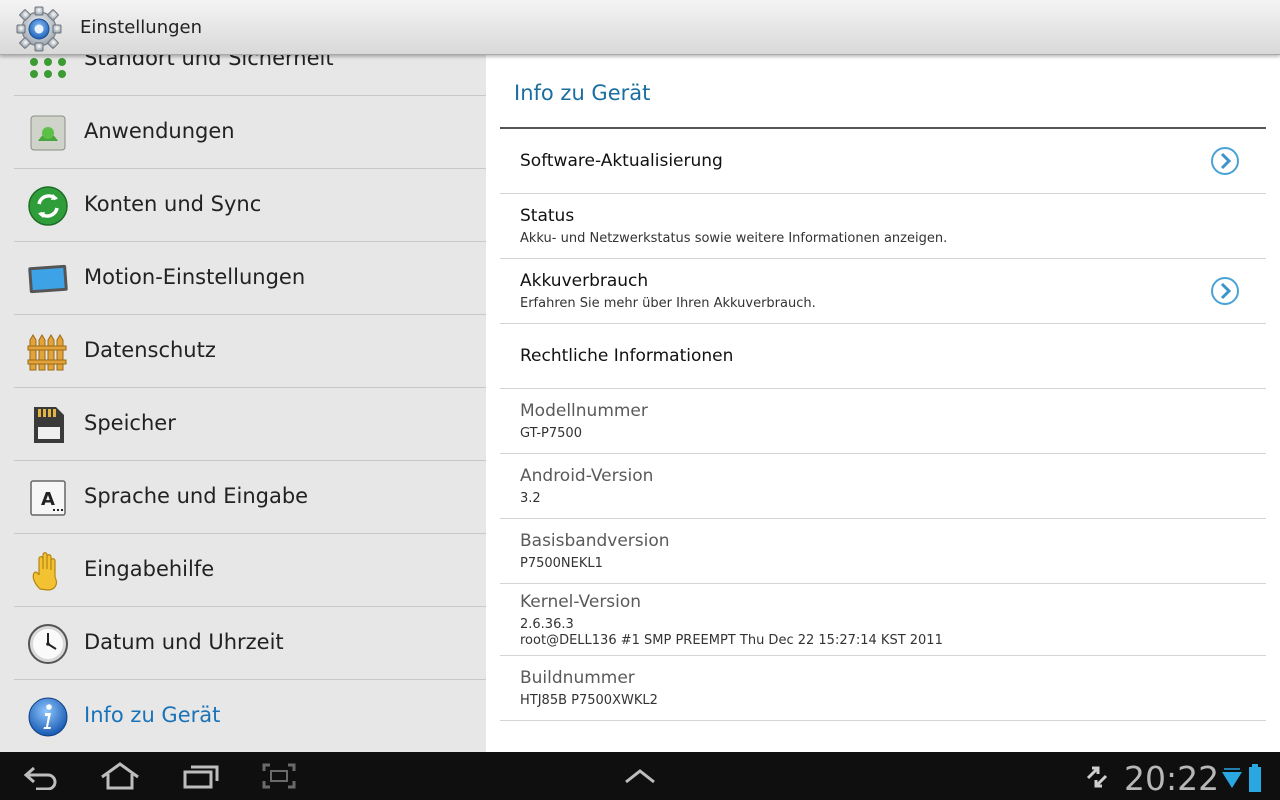  I want to click on clock-icon, so click(48, 644).